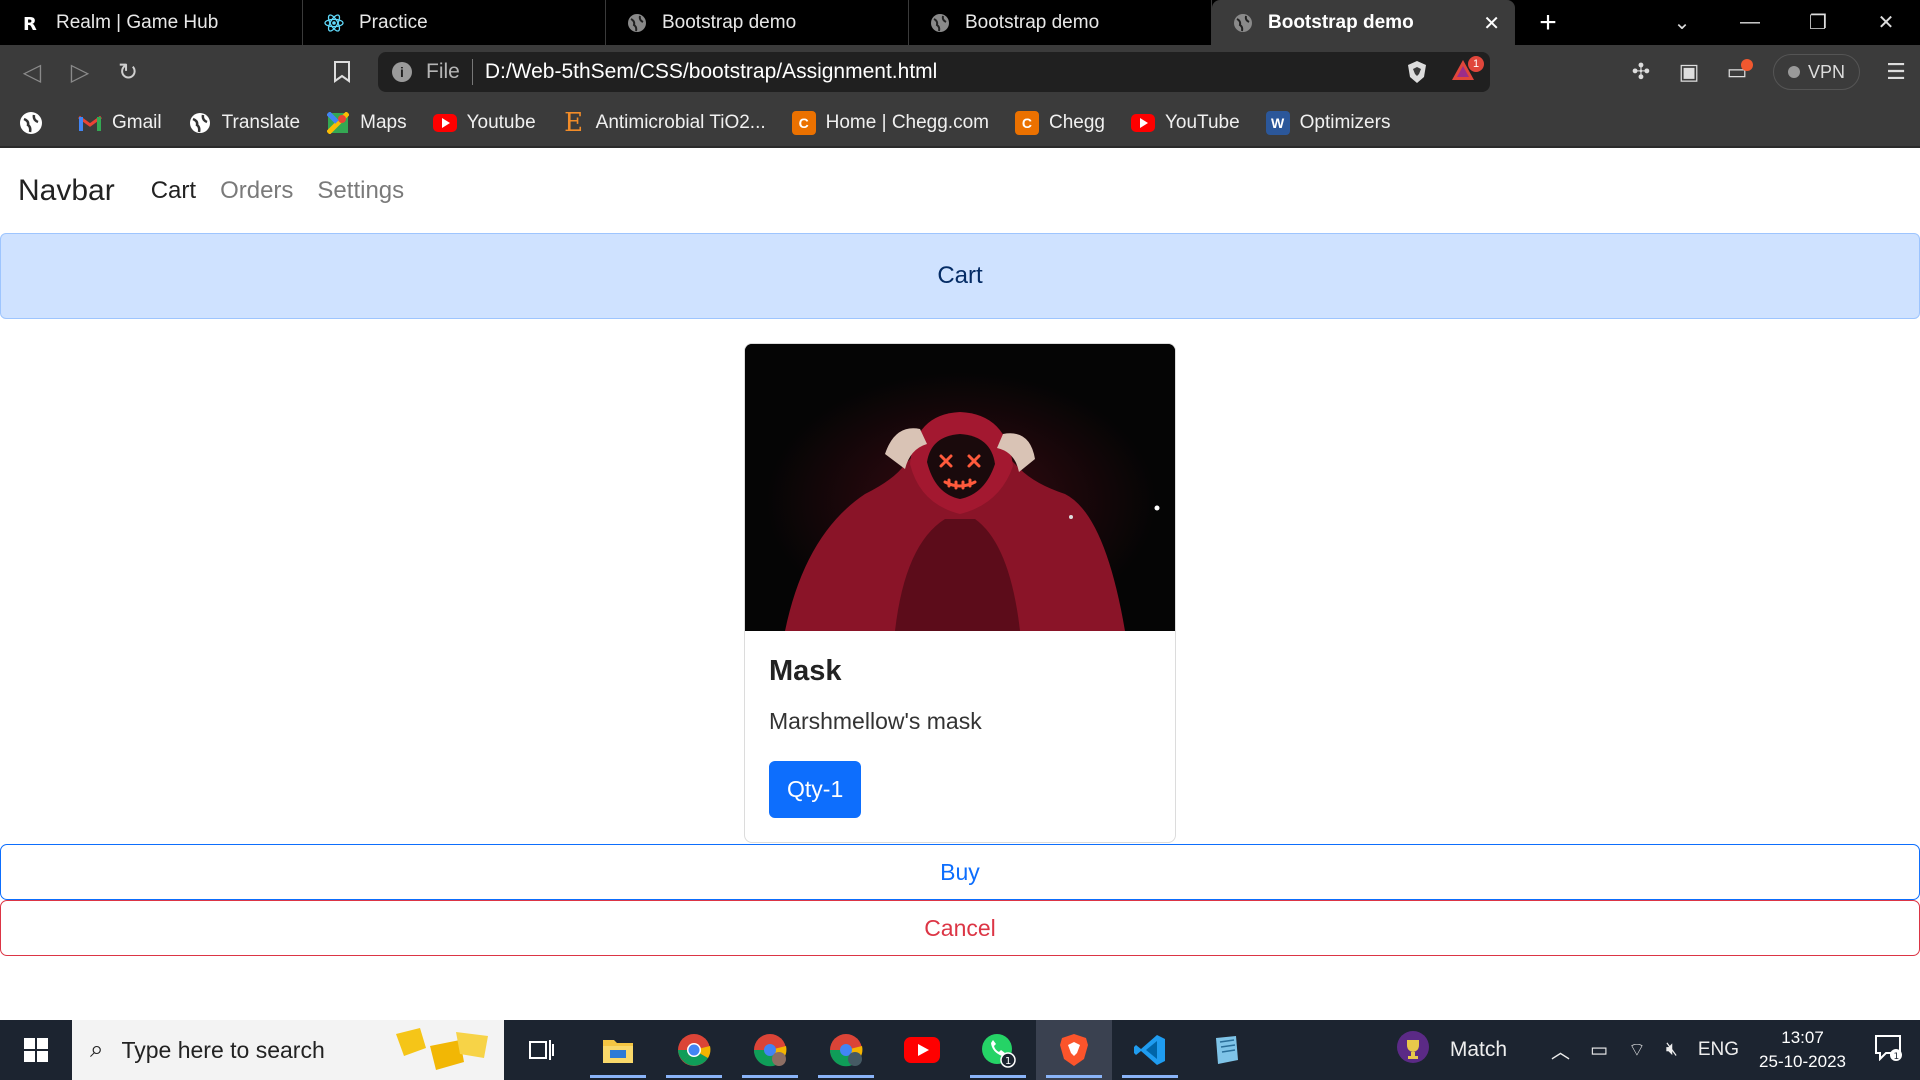 The height and width of the screenshot is (1080, 1920). I want to click on nav-link-settings: Settings, so click(360, 191).